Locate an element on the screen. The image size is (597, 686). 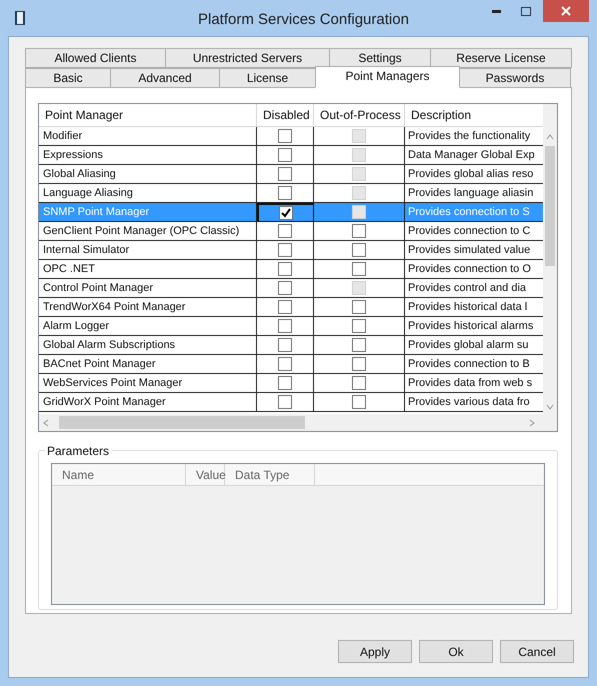
grid-row: Alarm Logger Provides historical alarms is located at coordinates (291, 326).